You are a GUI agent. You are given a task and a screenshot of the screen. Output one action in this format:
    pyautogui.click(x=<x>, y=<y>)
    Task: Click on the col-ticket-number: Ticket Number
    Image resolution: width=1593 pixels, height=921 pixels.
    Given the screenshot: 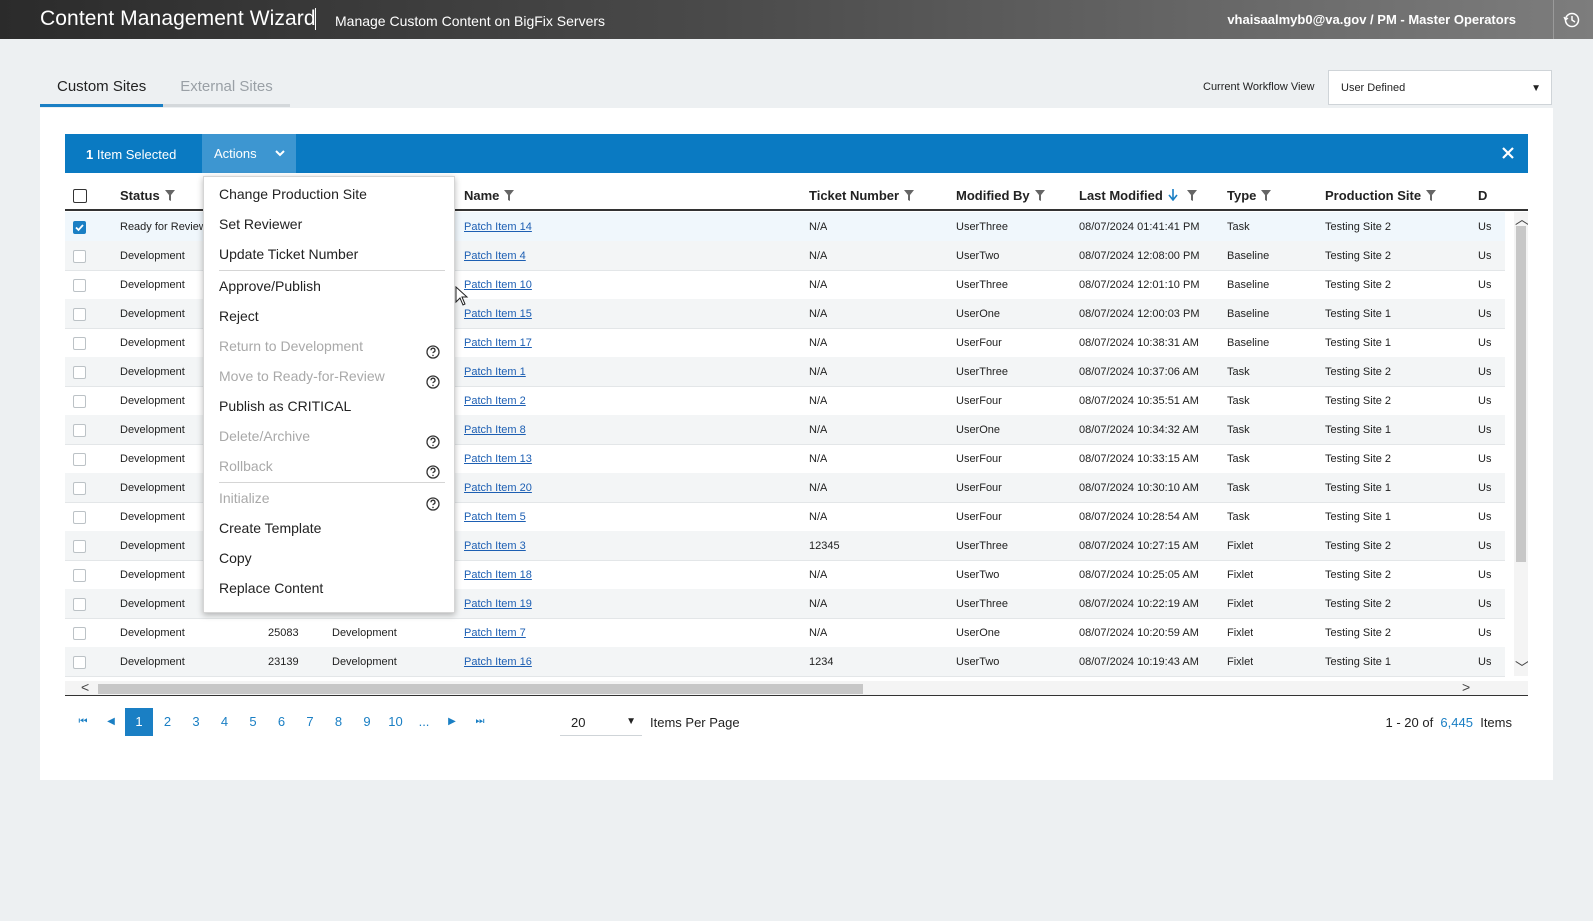 What is the action you would take?
    pyautogui.click(x=862, y=195)
    